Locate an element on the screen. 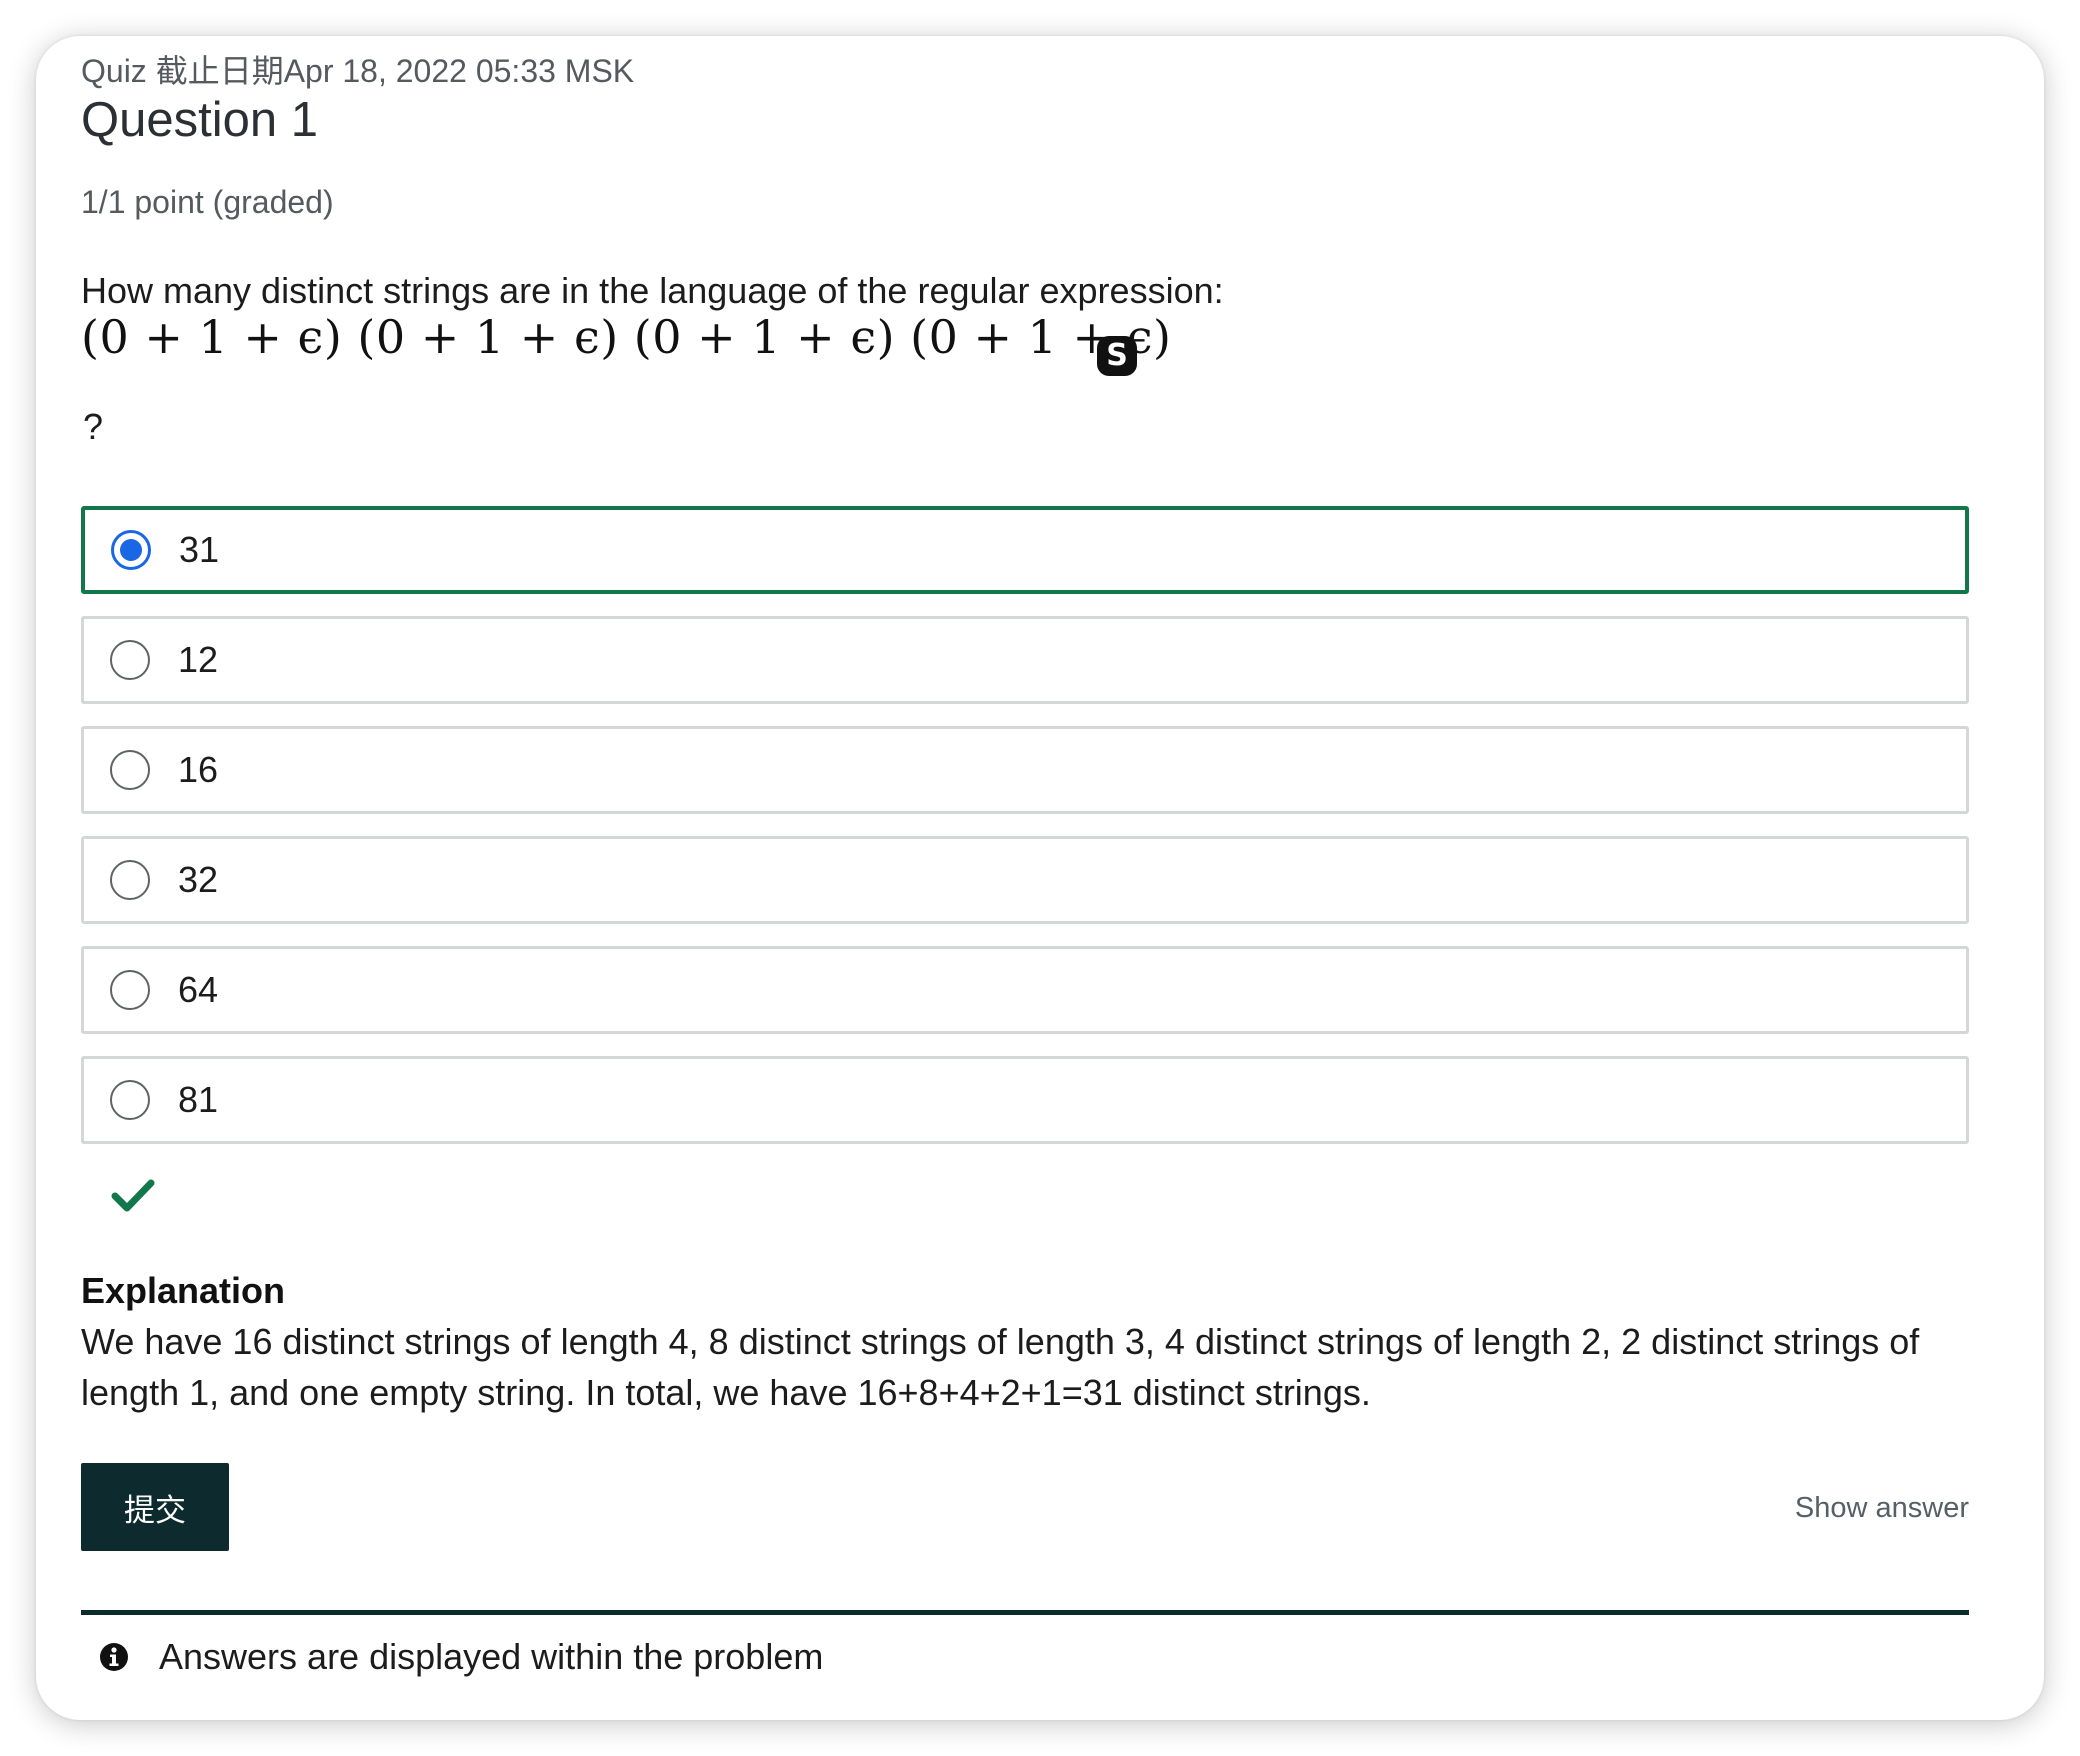  option-label: 81 is located at coordinates (198, 1099).